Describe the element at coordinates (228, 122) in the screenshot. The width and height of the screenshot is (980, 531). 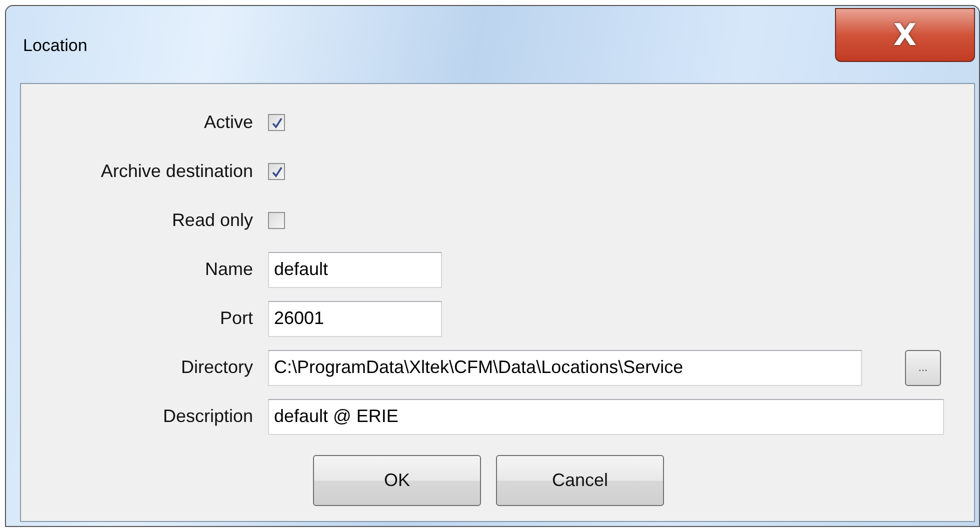
I see `field-label: Active` at that location.